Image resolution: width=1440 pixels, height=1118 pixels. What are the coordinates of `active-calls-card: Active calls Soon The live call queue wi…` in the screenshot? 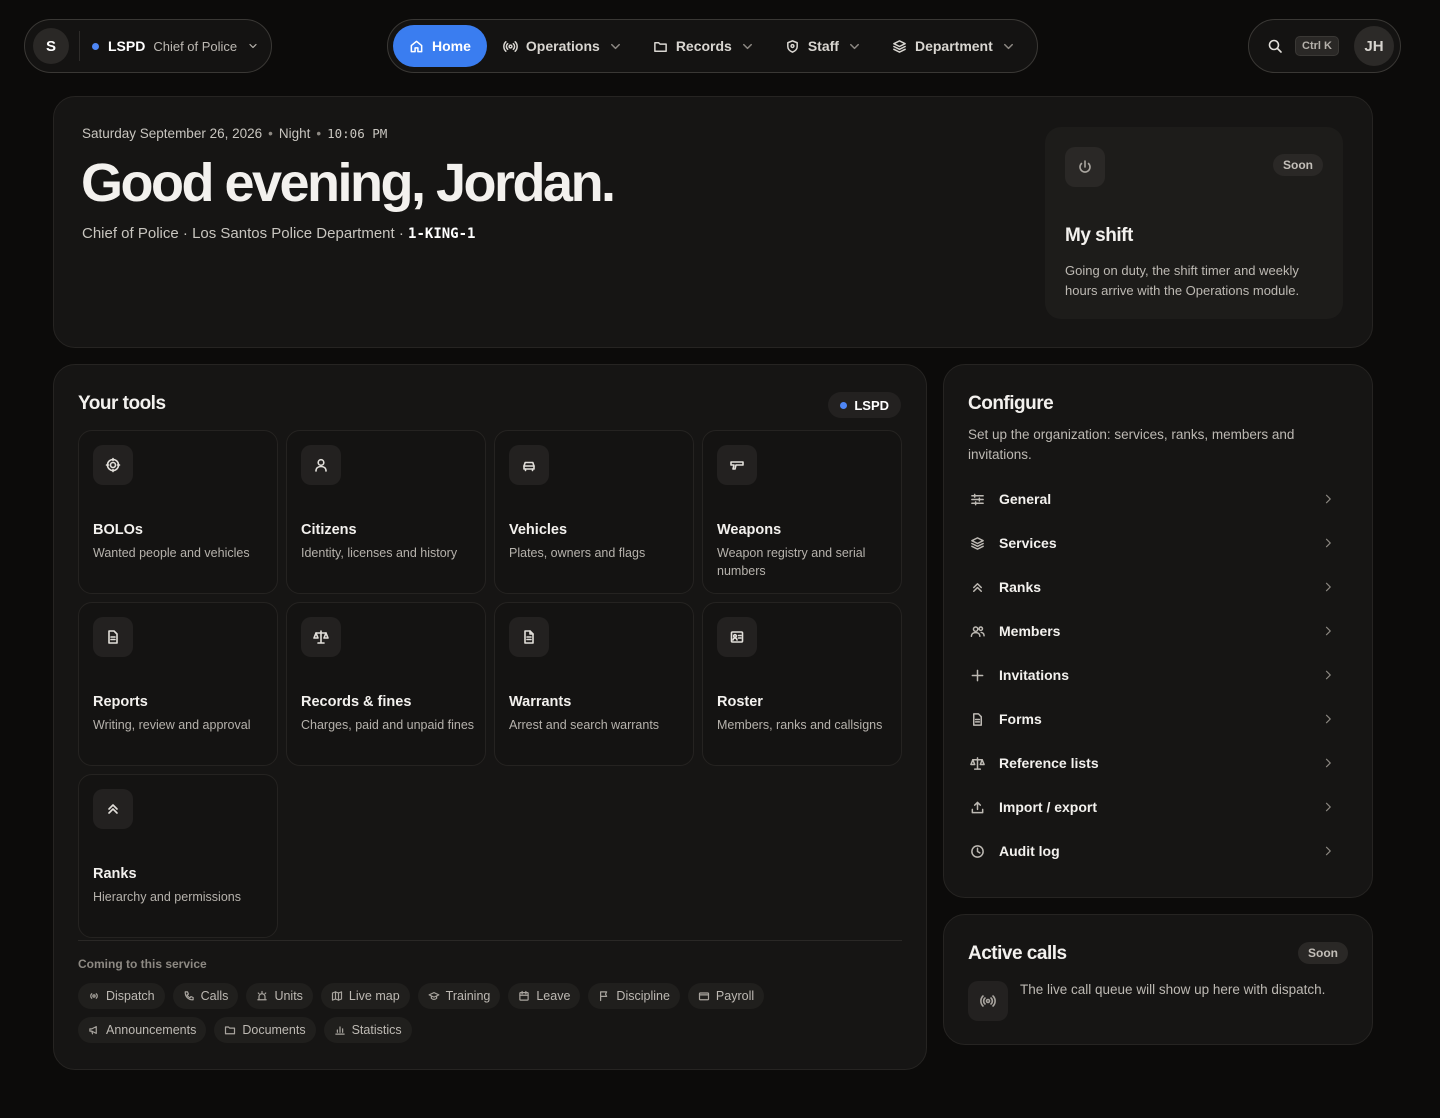 It's located at (1158, 979).